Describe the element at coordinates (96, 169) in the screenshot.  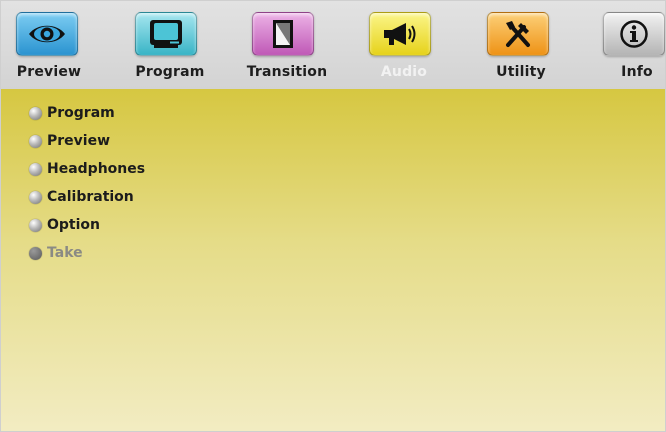
I see `menu-item-label: Headphones` at that location.